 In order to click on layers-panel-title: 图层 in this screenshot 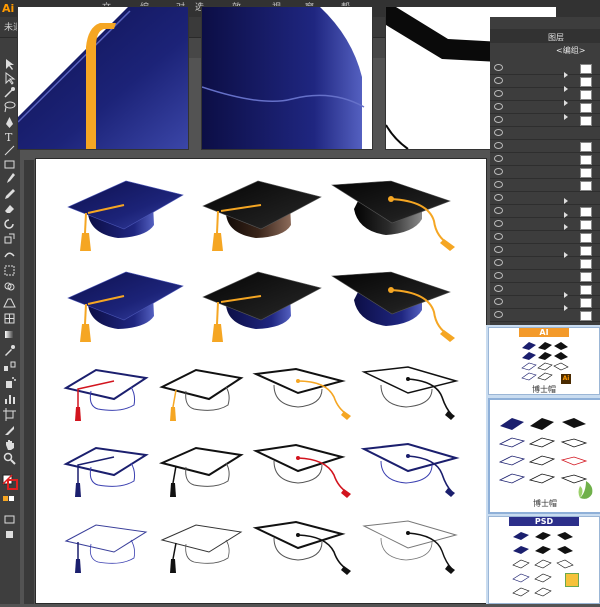, I will do `click(556, 37)`.